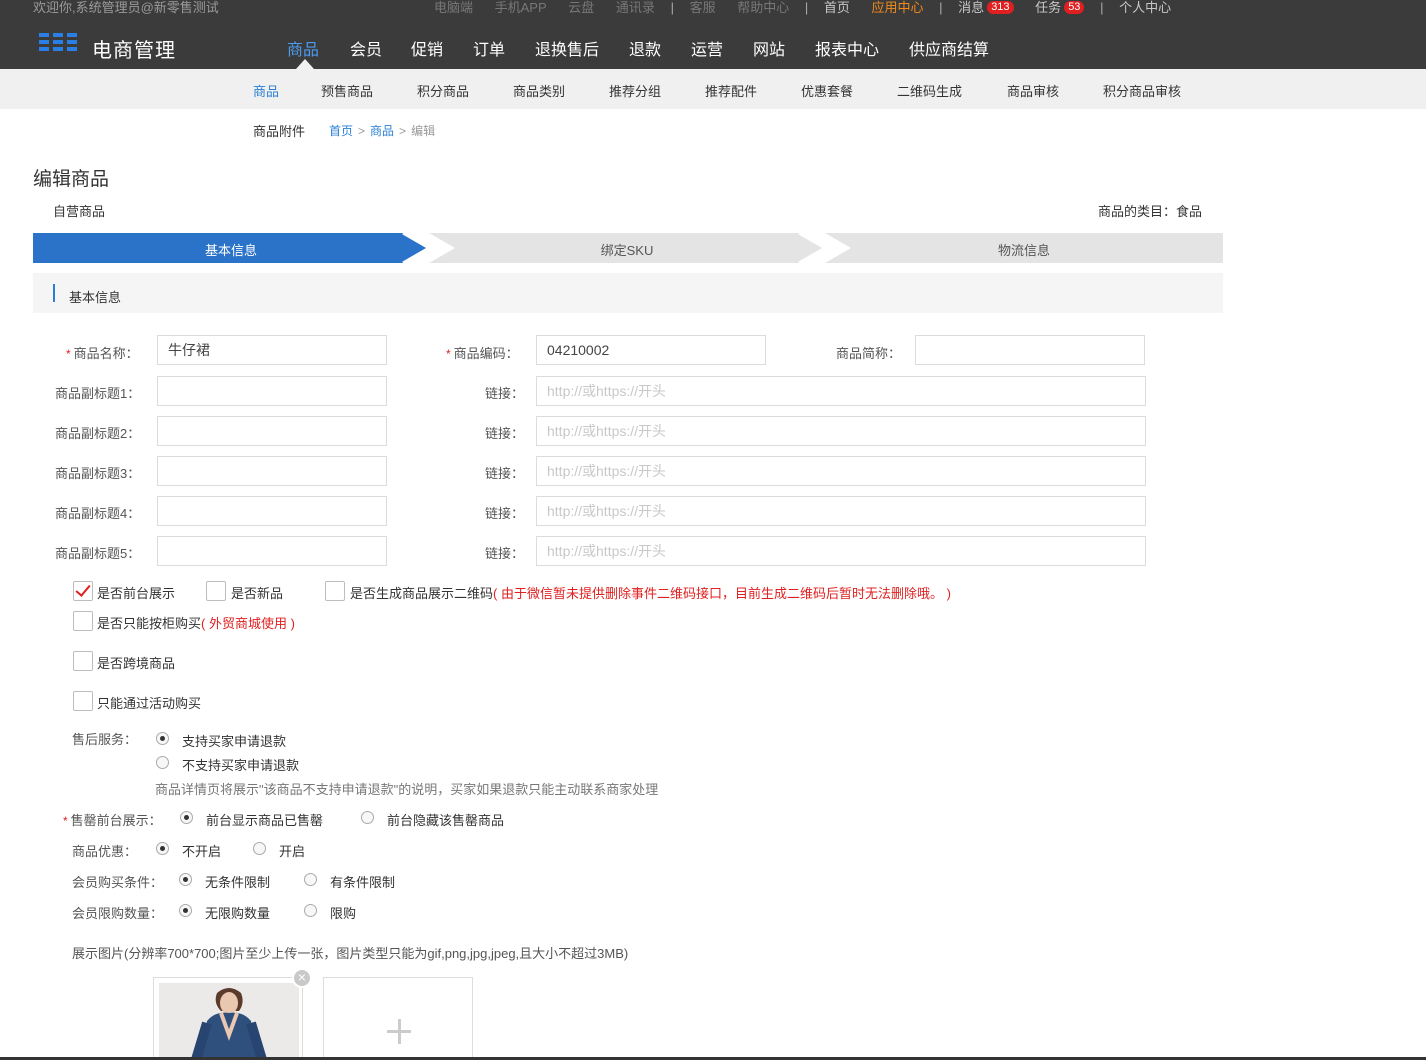 The image size is (1426, 1060). Describe the element at coordinates (1033, 90) in the screenshot. I see `subnav-review: 商品审核` at that location.